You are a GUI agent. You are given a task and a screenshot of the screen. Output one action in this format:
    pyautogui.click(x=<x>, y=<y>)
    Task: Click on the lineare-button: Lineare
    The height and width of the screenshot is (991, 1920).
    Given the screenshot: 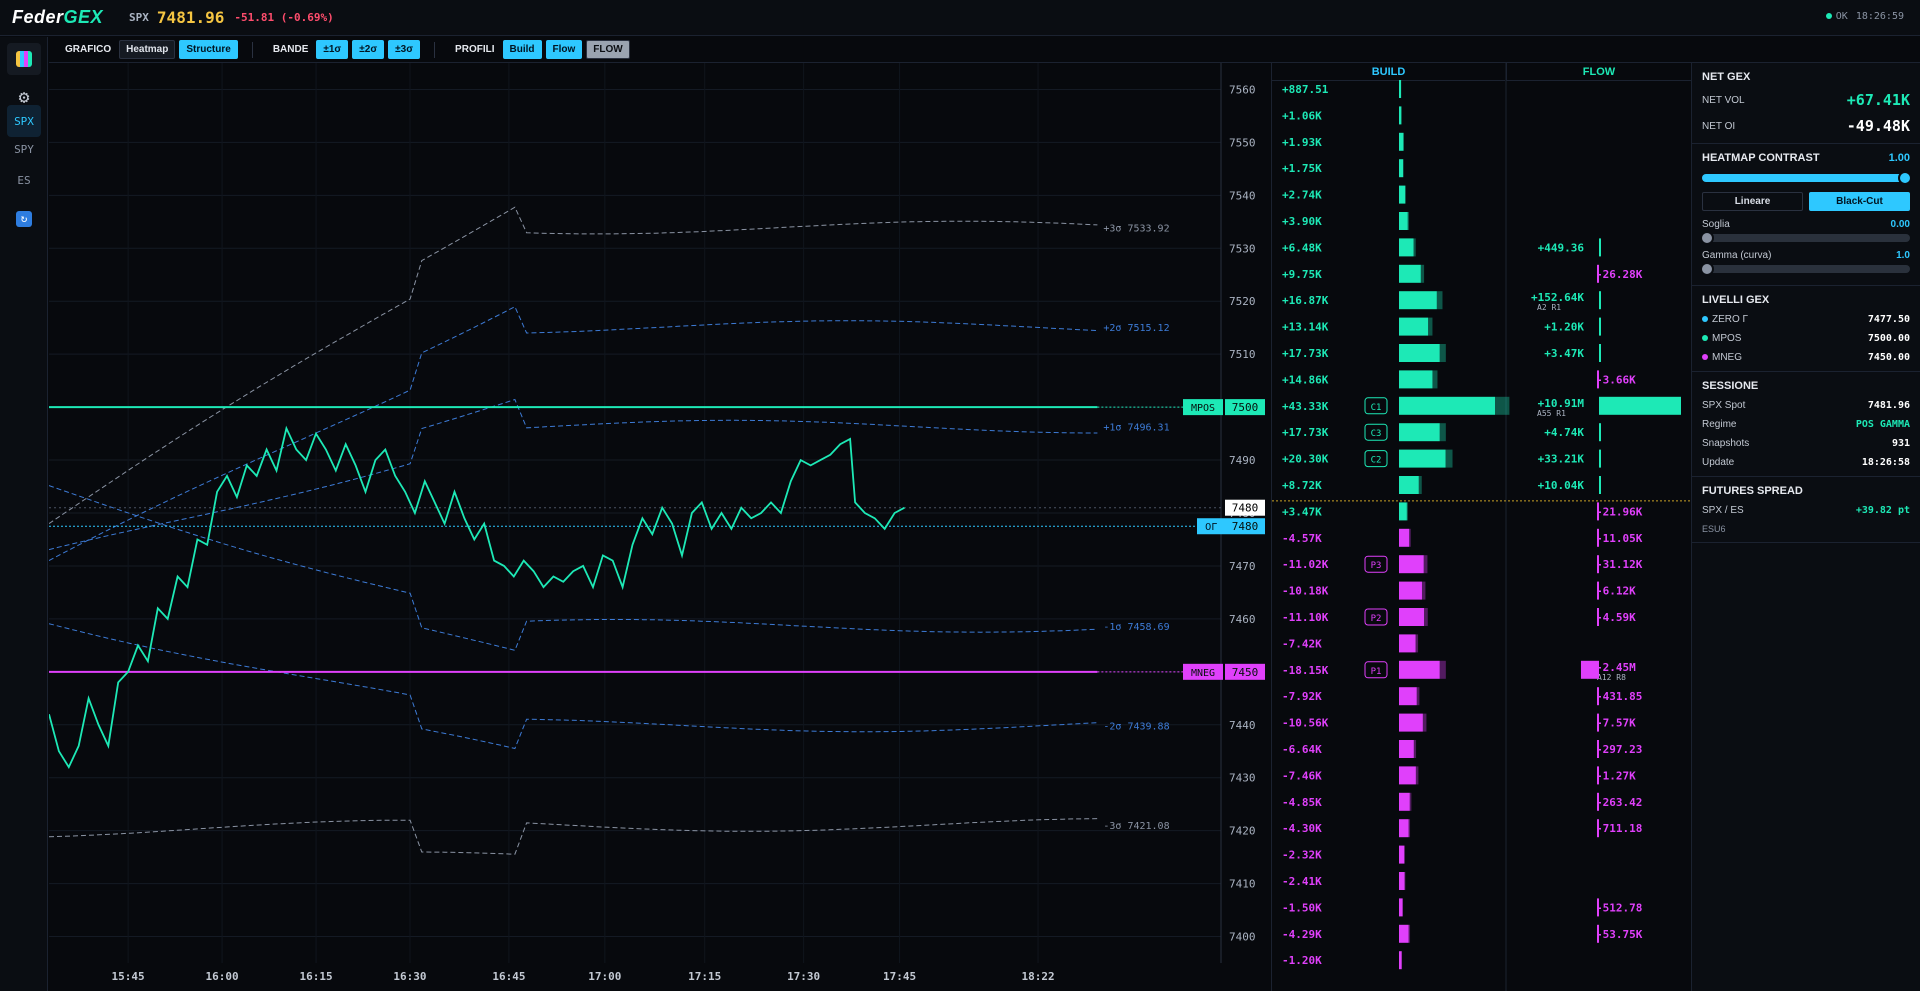 What is the action you would take?
    pyautogui.click(x=1752, y=201)
    